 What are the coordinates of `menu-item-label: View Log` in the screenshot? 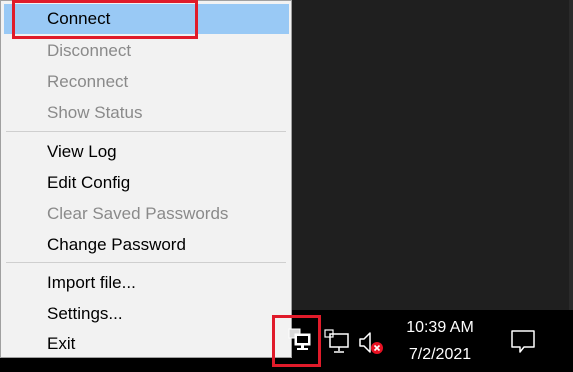 It's located at (82, 151).